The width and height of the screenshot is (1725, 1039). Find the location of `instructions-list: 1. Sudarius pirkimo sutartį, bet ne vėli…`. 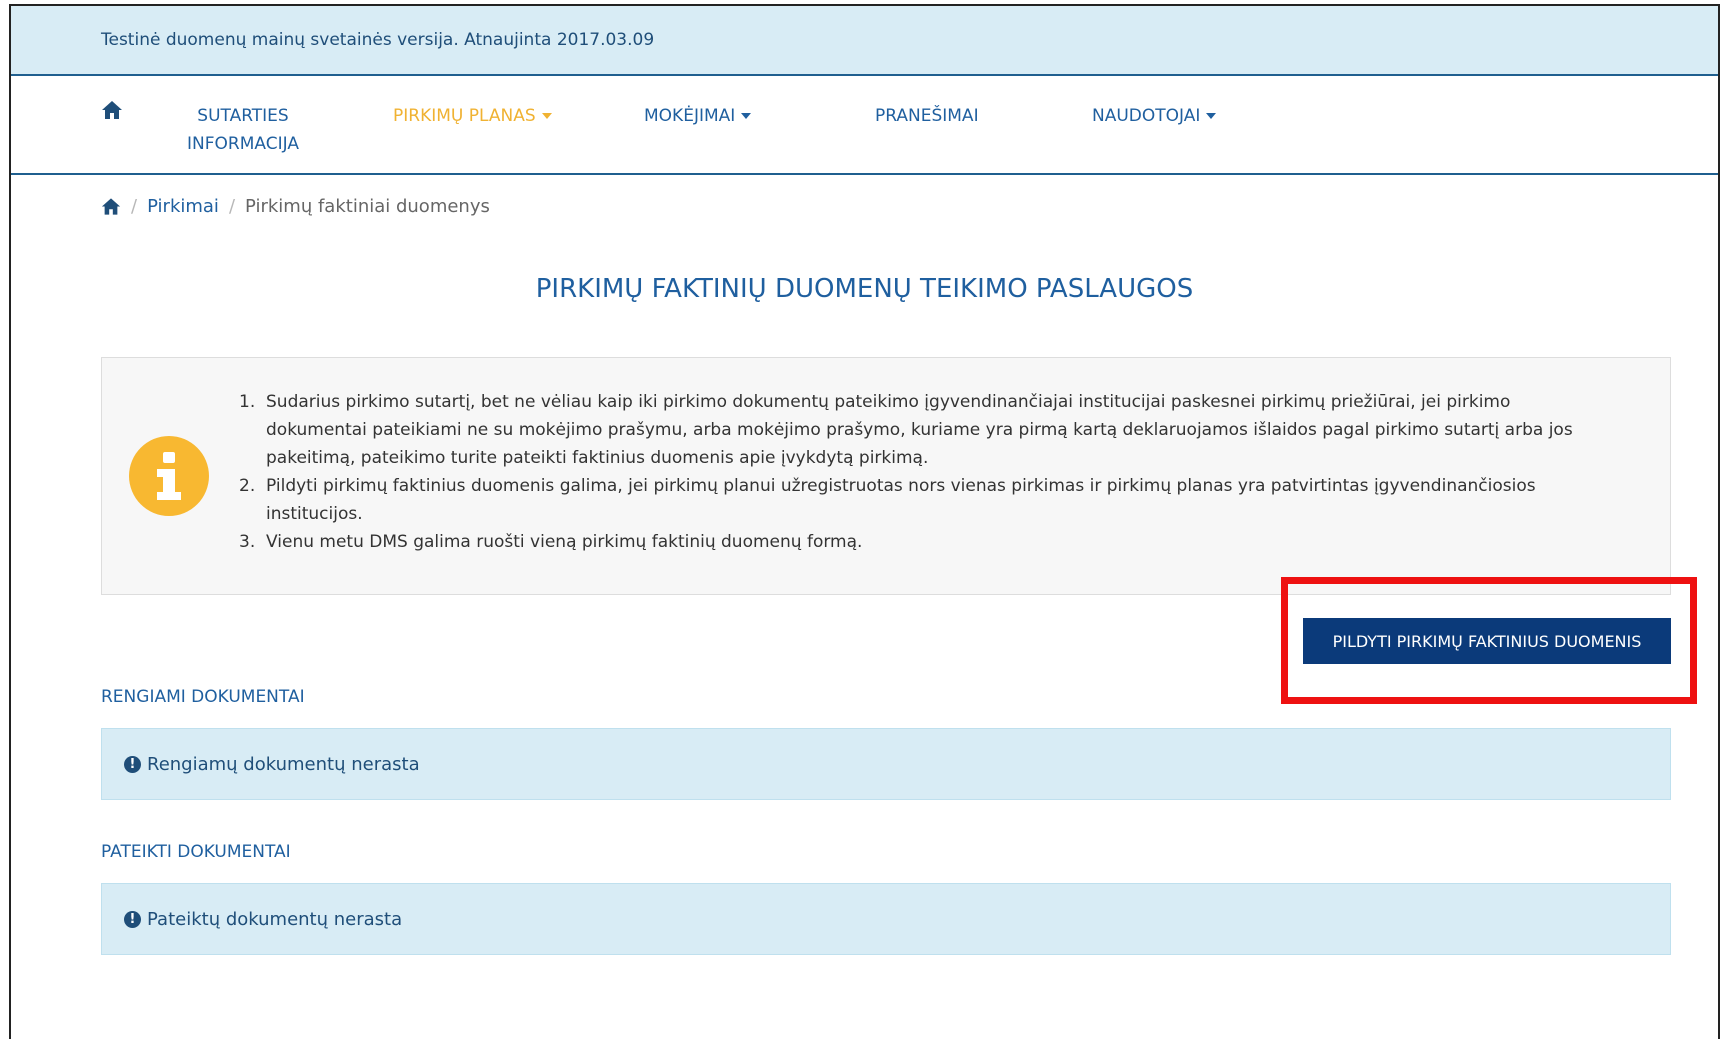

instructions-list: 1. Sudarius pirkimo sutartį, bet ne vėli… is located at coordinates (939, 472).